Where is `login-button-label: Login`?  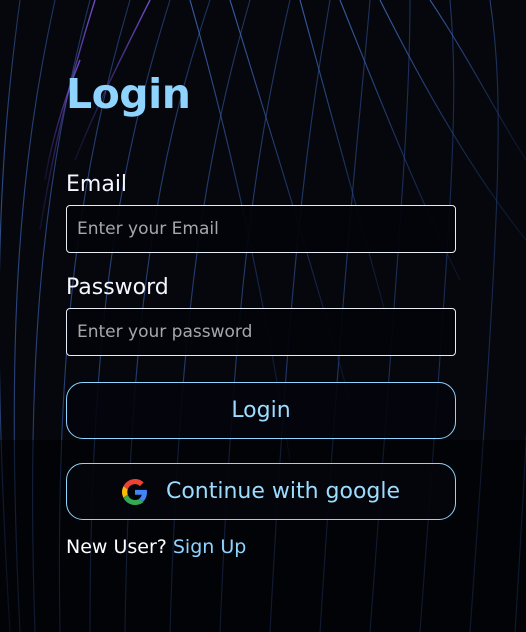
login-button-label: Login is located at coordinates (261, 410).